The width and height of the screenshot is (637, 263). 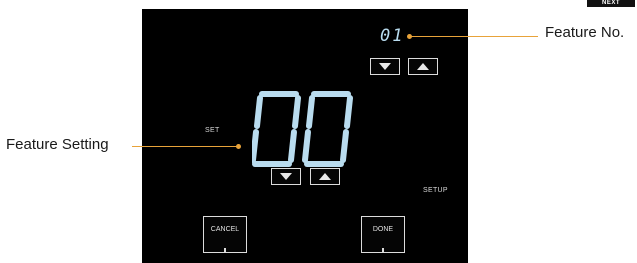 I want to click on feature-setting-callout-label: Feature Setting, so click(x=57, y=144).